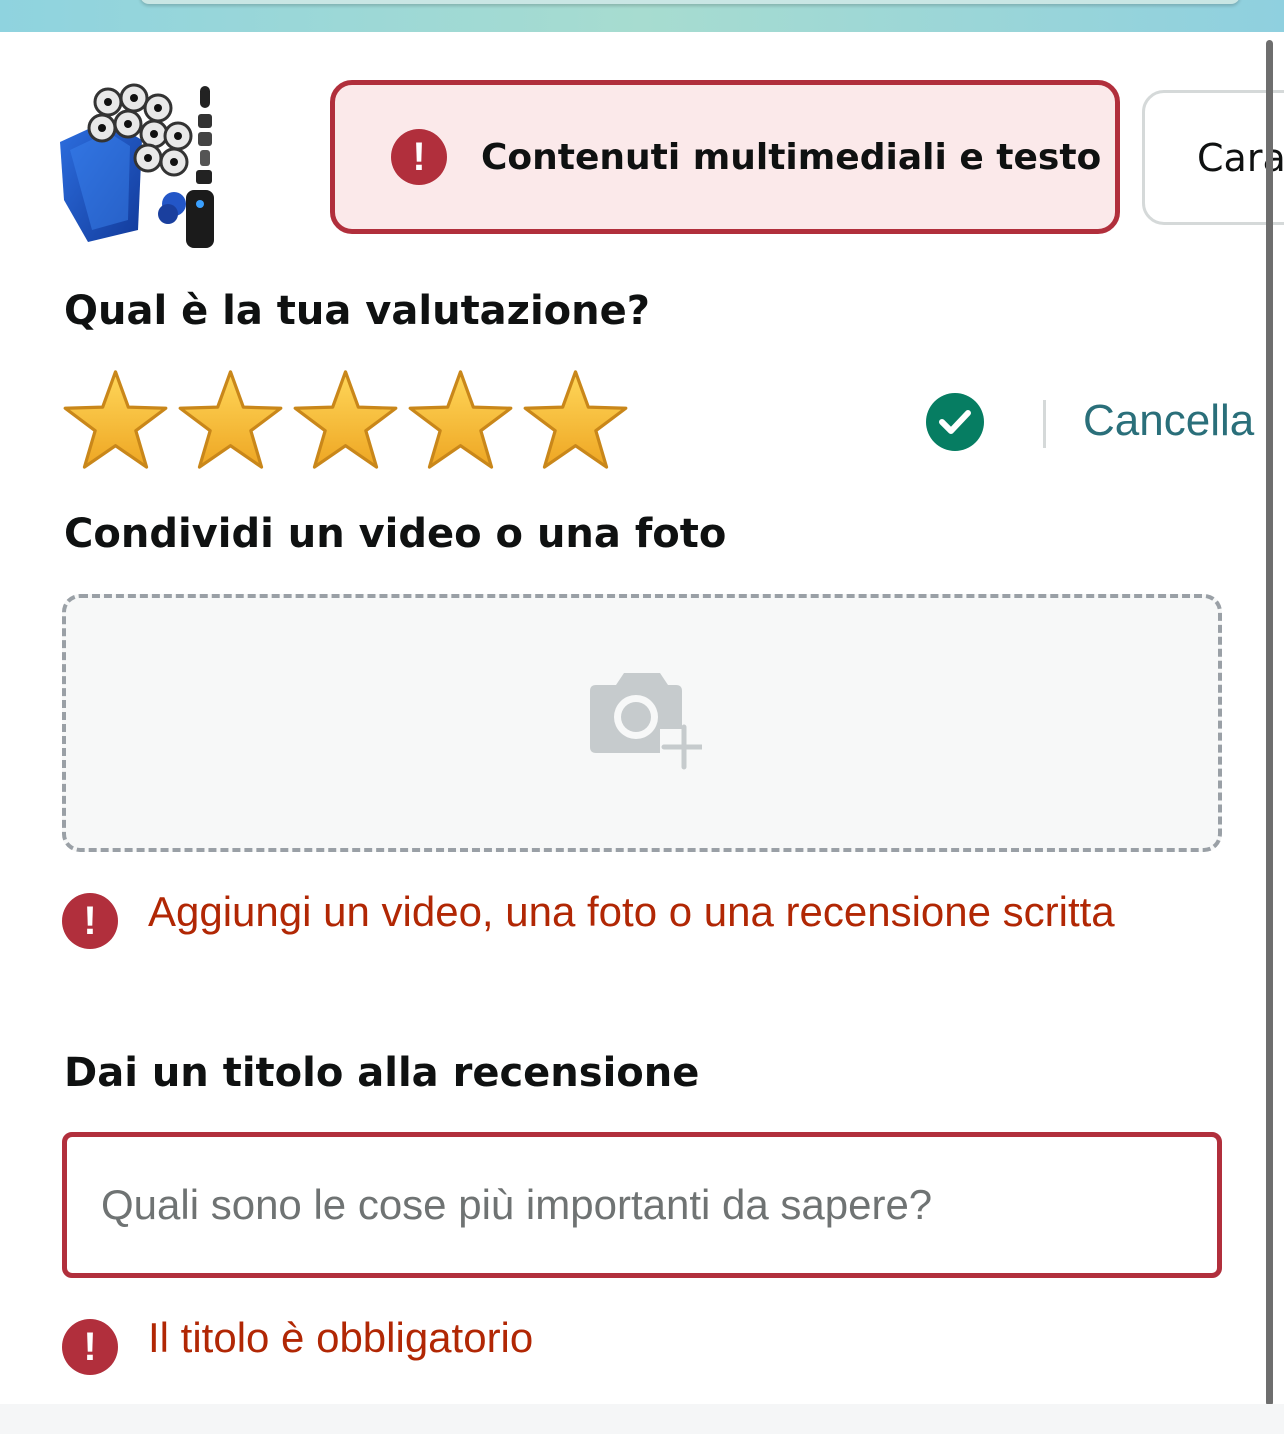 This screenshot has height=1434, width=1284. I want to click on browser-top-strip, so click(642, 16).